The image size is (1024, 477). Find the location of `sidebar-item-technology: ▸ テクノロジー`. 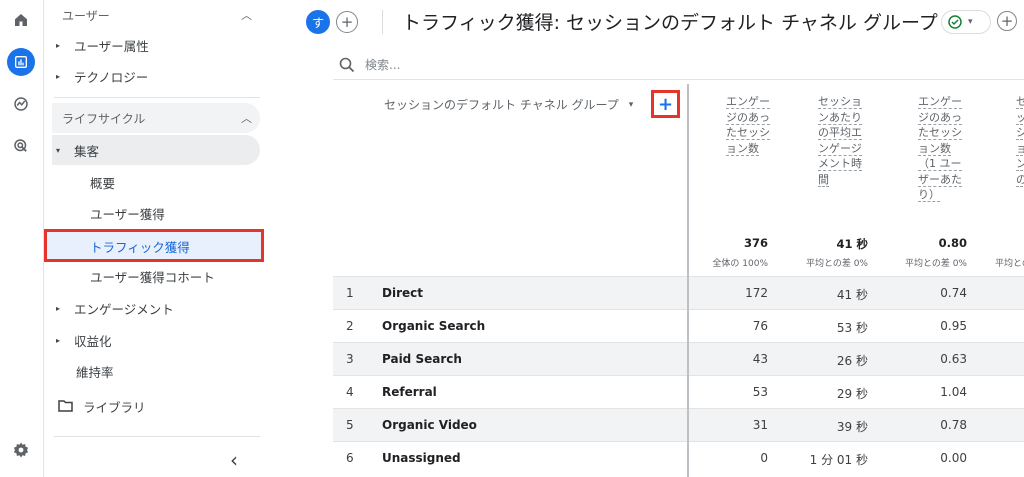

sidebar-item-technology: ▸ テクノロジー is located at coordinates (96, 76).